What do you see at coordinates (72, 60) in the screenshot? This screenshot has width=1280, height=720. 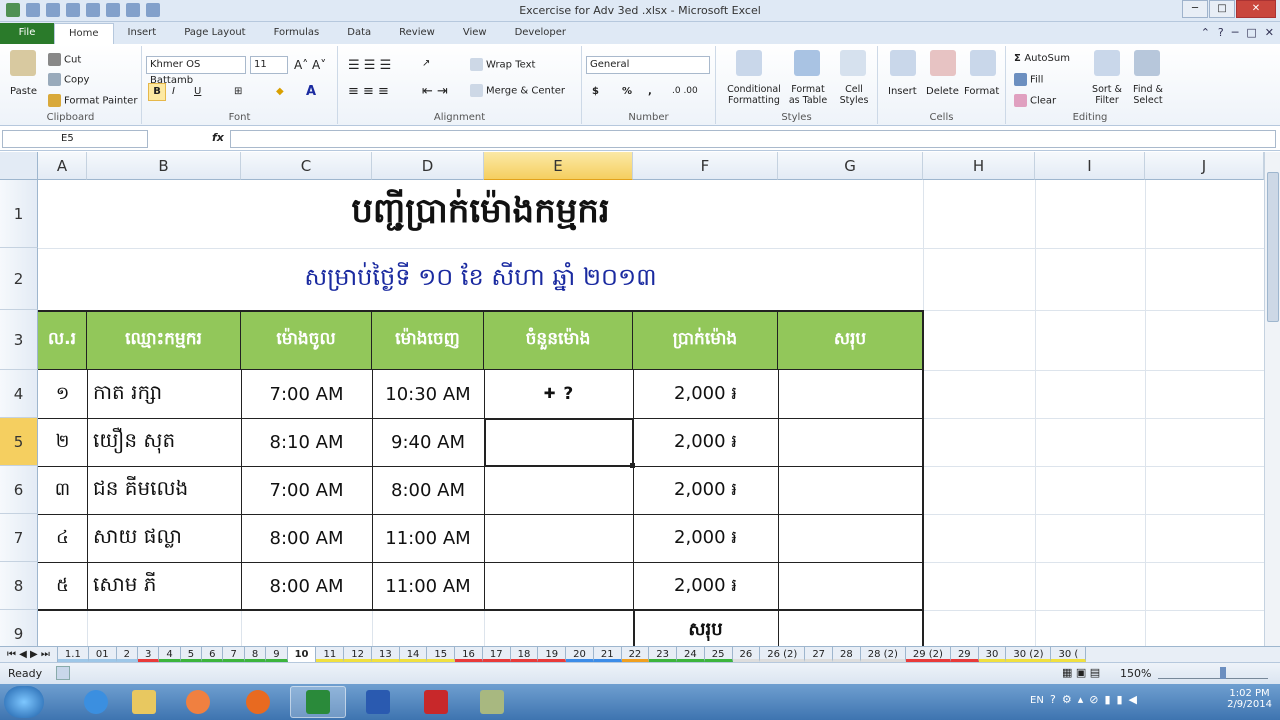 I see `cut-button: Cut` at bounding box center [72, 60].